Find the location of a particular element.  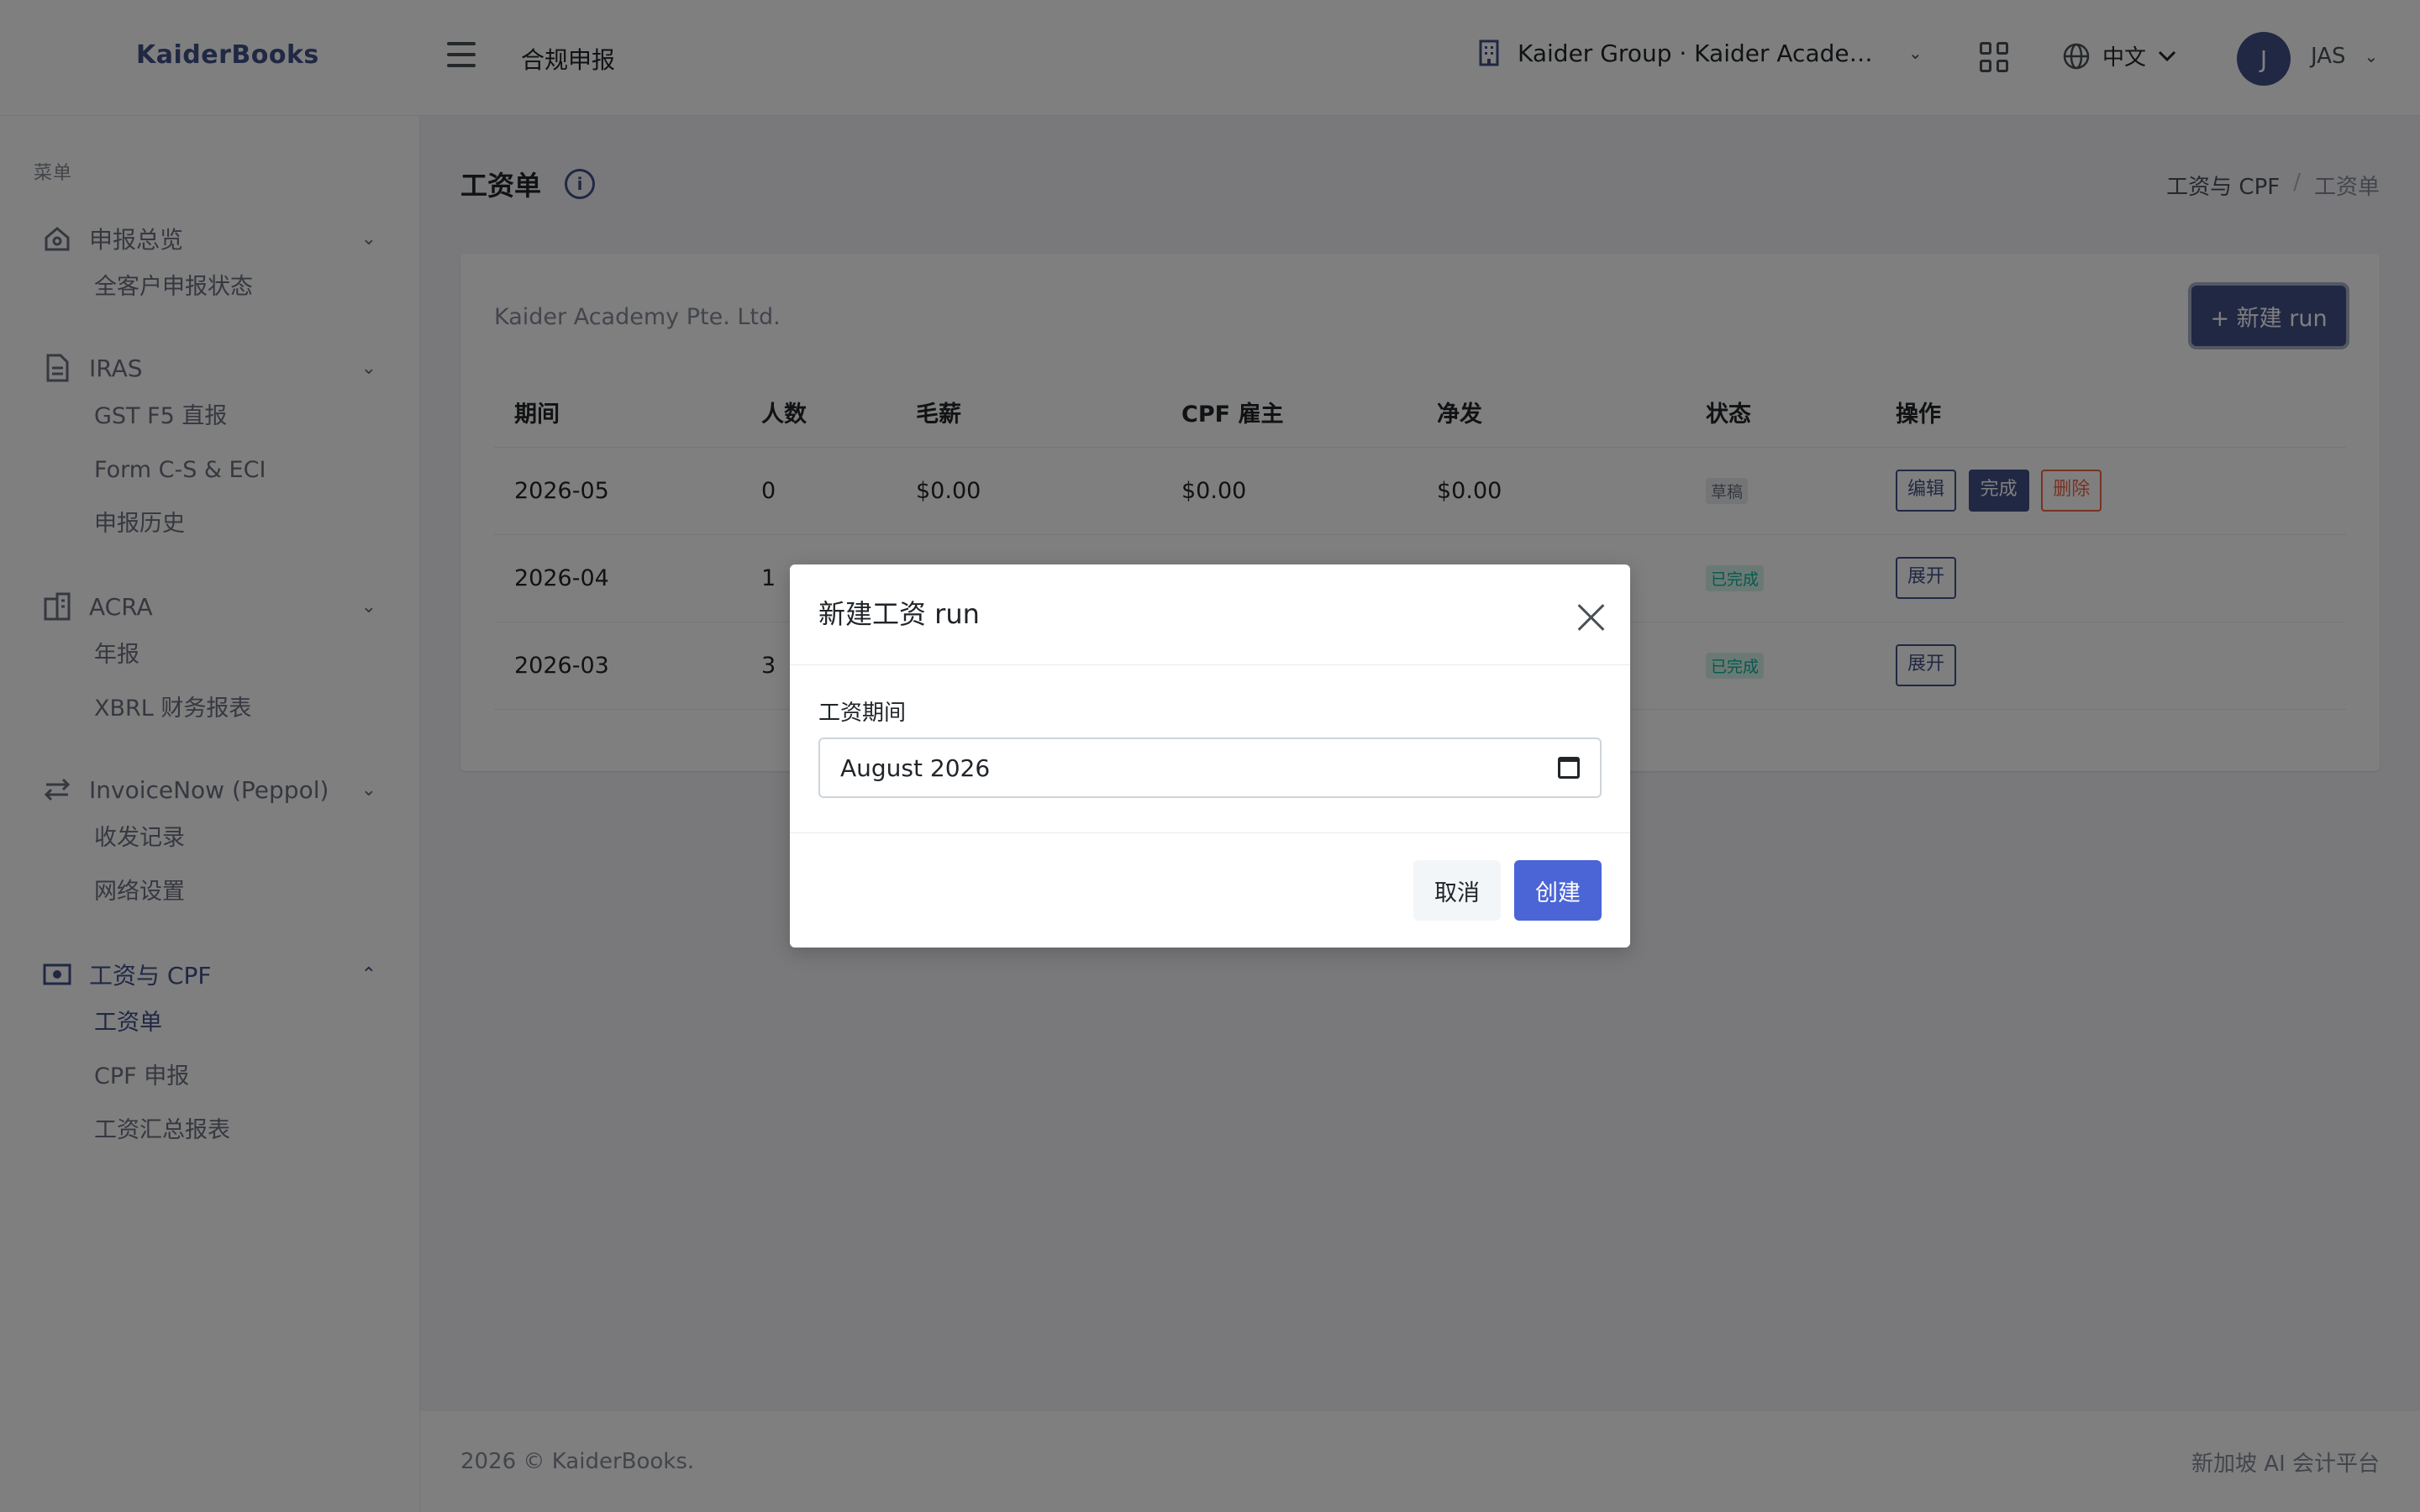

calendar-icon is located at coordinates (1569, 768).